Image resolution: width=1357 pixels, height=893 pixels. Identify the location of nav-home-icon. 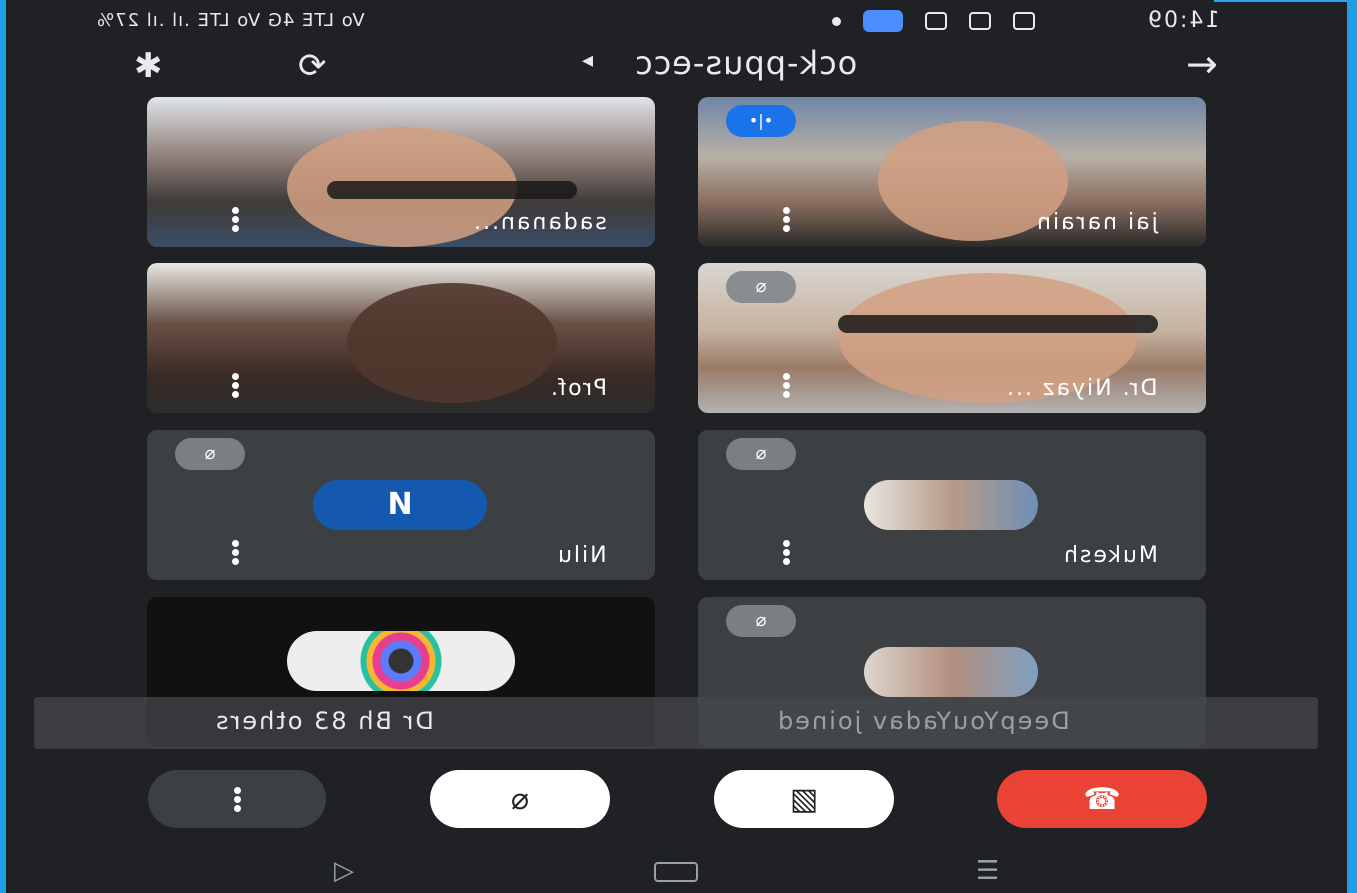
(676, 872).